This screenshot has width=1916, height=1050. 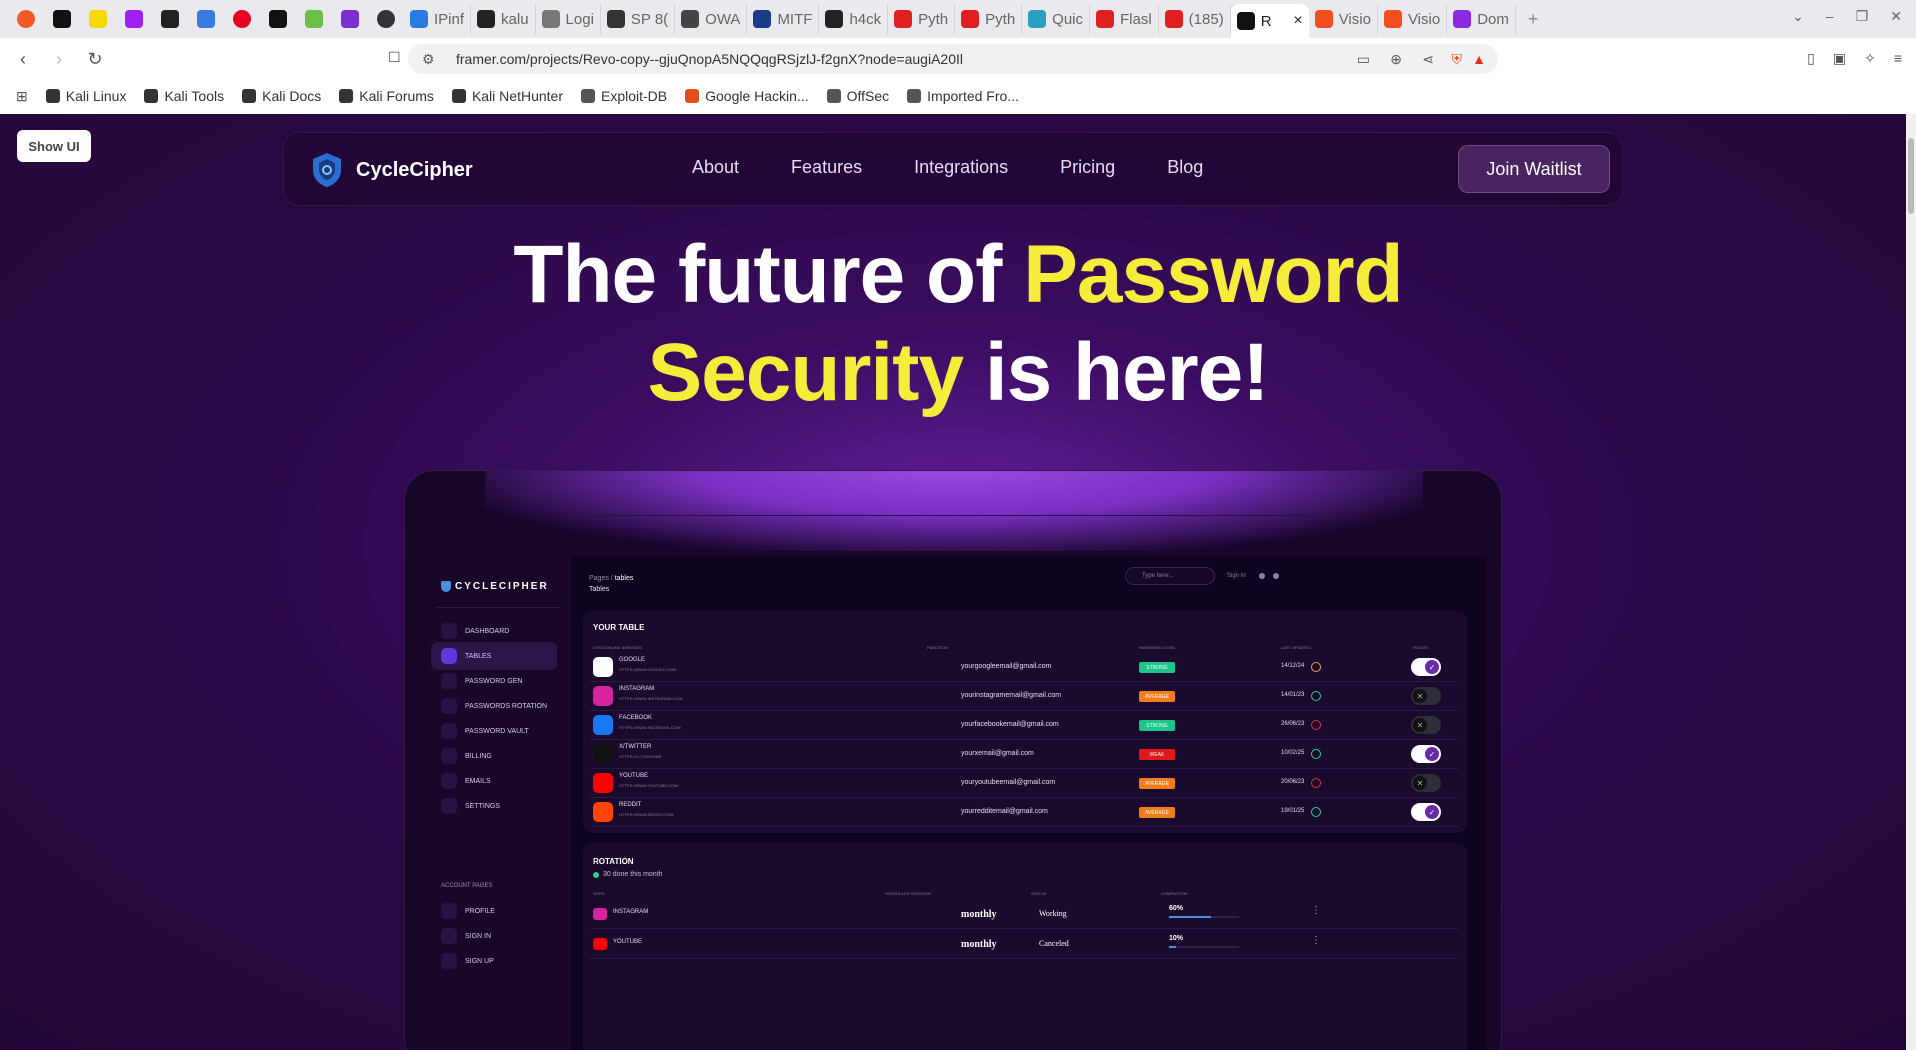 I want to click on browser-tab: Logi, so click(x=568, y=19).